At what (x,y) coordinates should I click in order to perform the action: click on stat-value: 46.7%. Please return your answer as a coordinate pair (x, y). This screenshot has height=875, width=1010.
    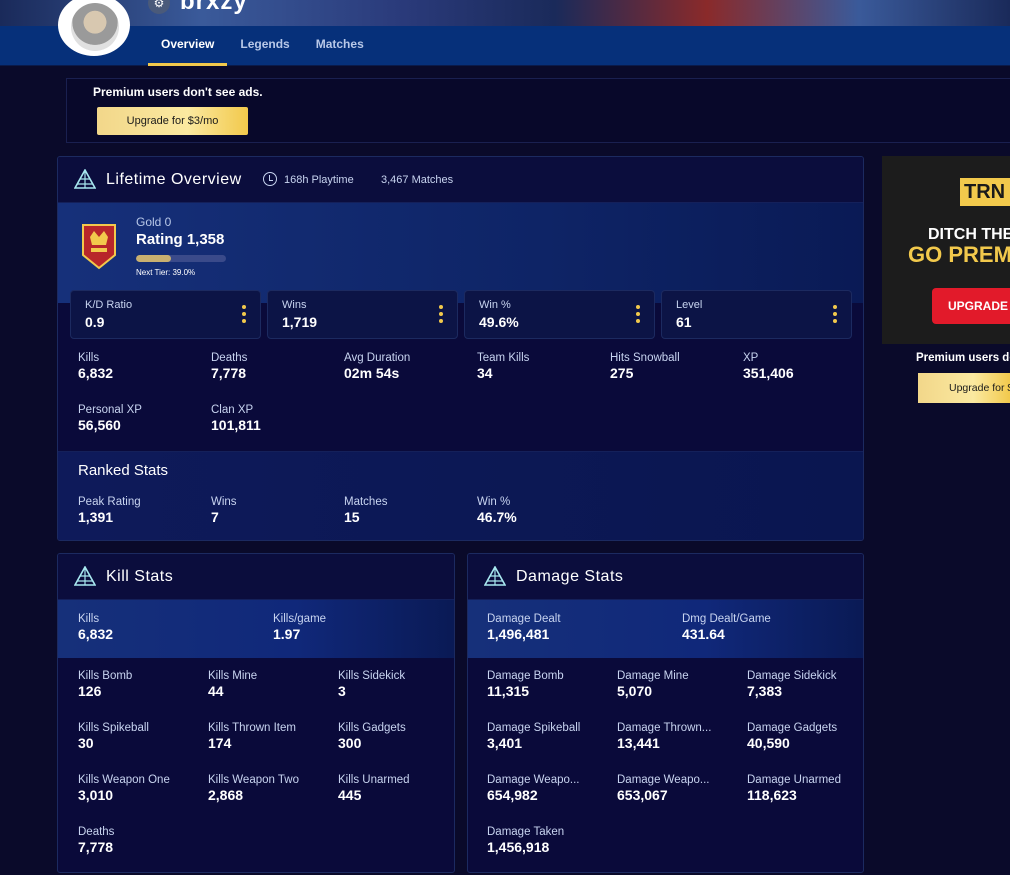
    Looking at the image, I should click on (497, 517).